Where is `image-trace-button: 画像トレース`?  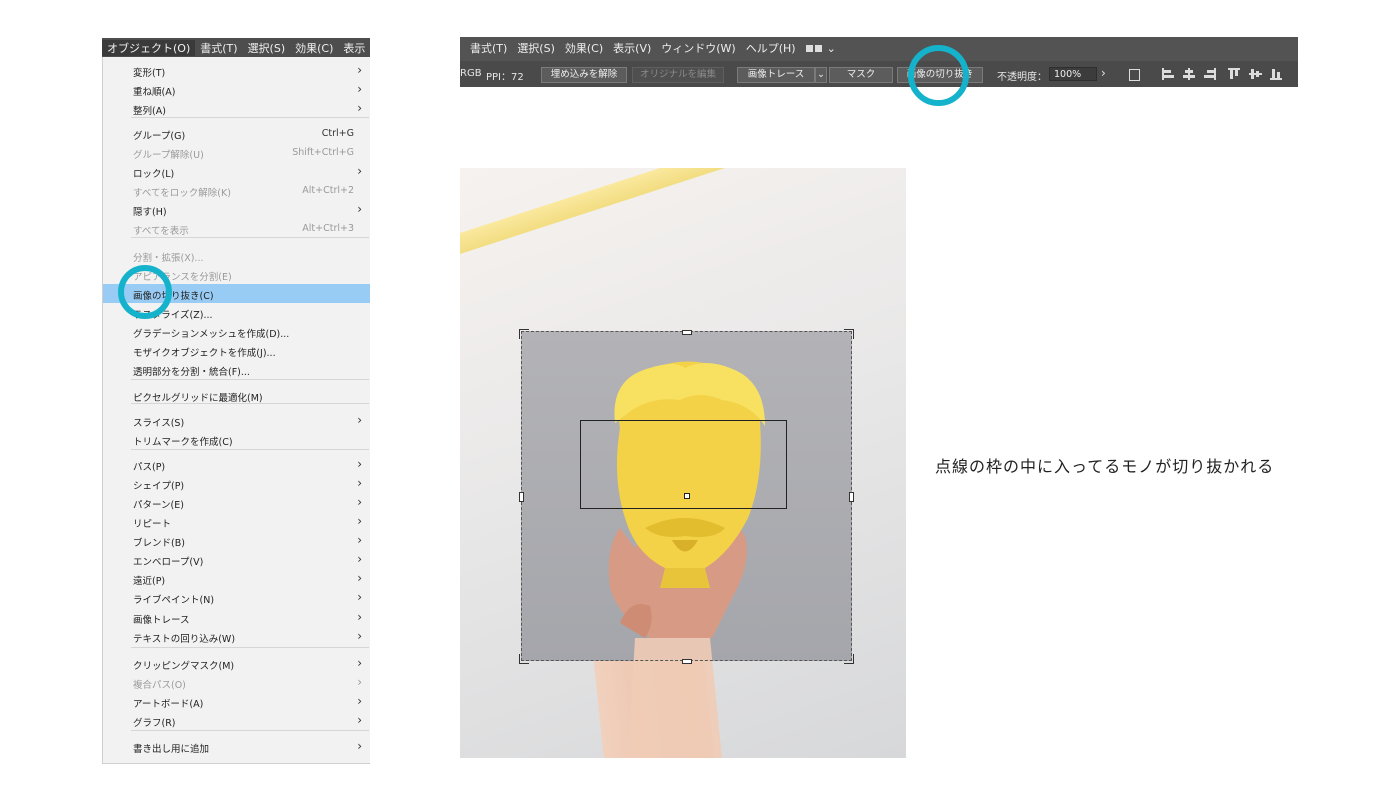 image-trace-button: 画像トレース is located at coordinates (776, 75).